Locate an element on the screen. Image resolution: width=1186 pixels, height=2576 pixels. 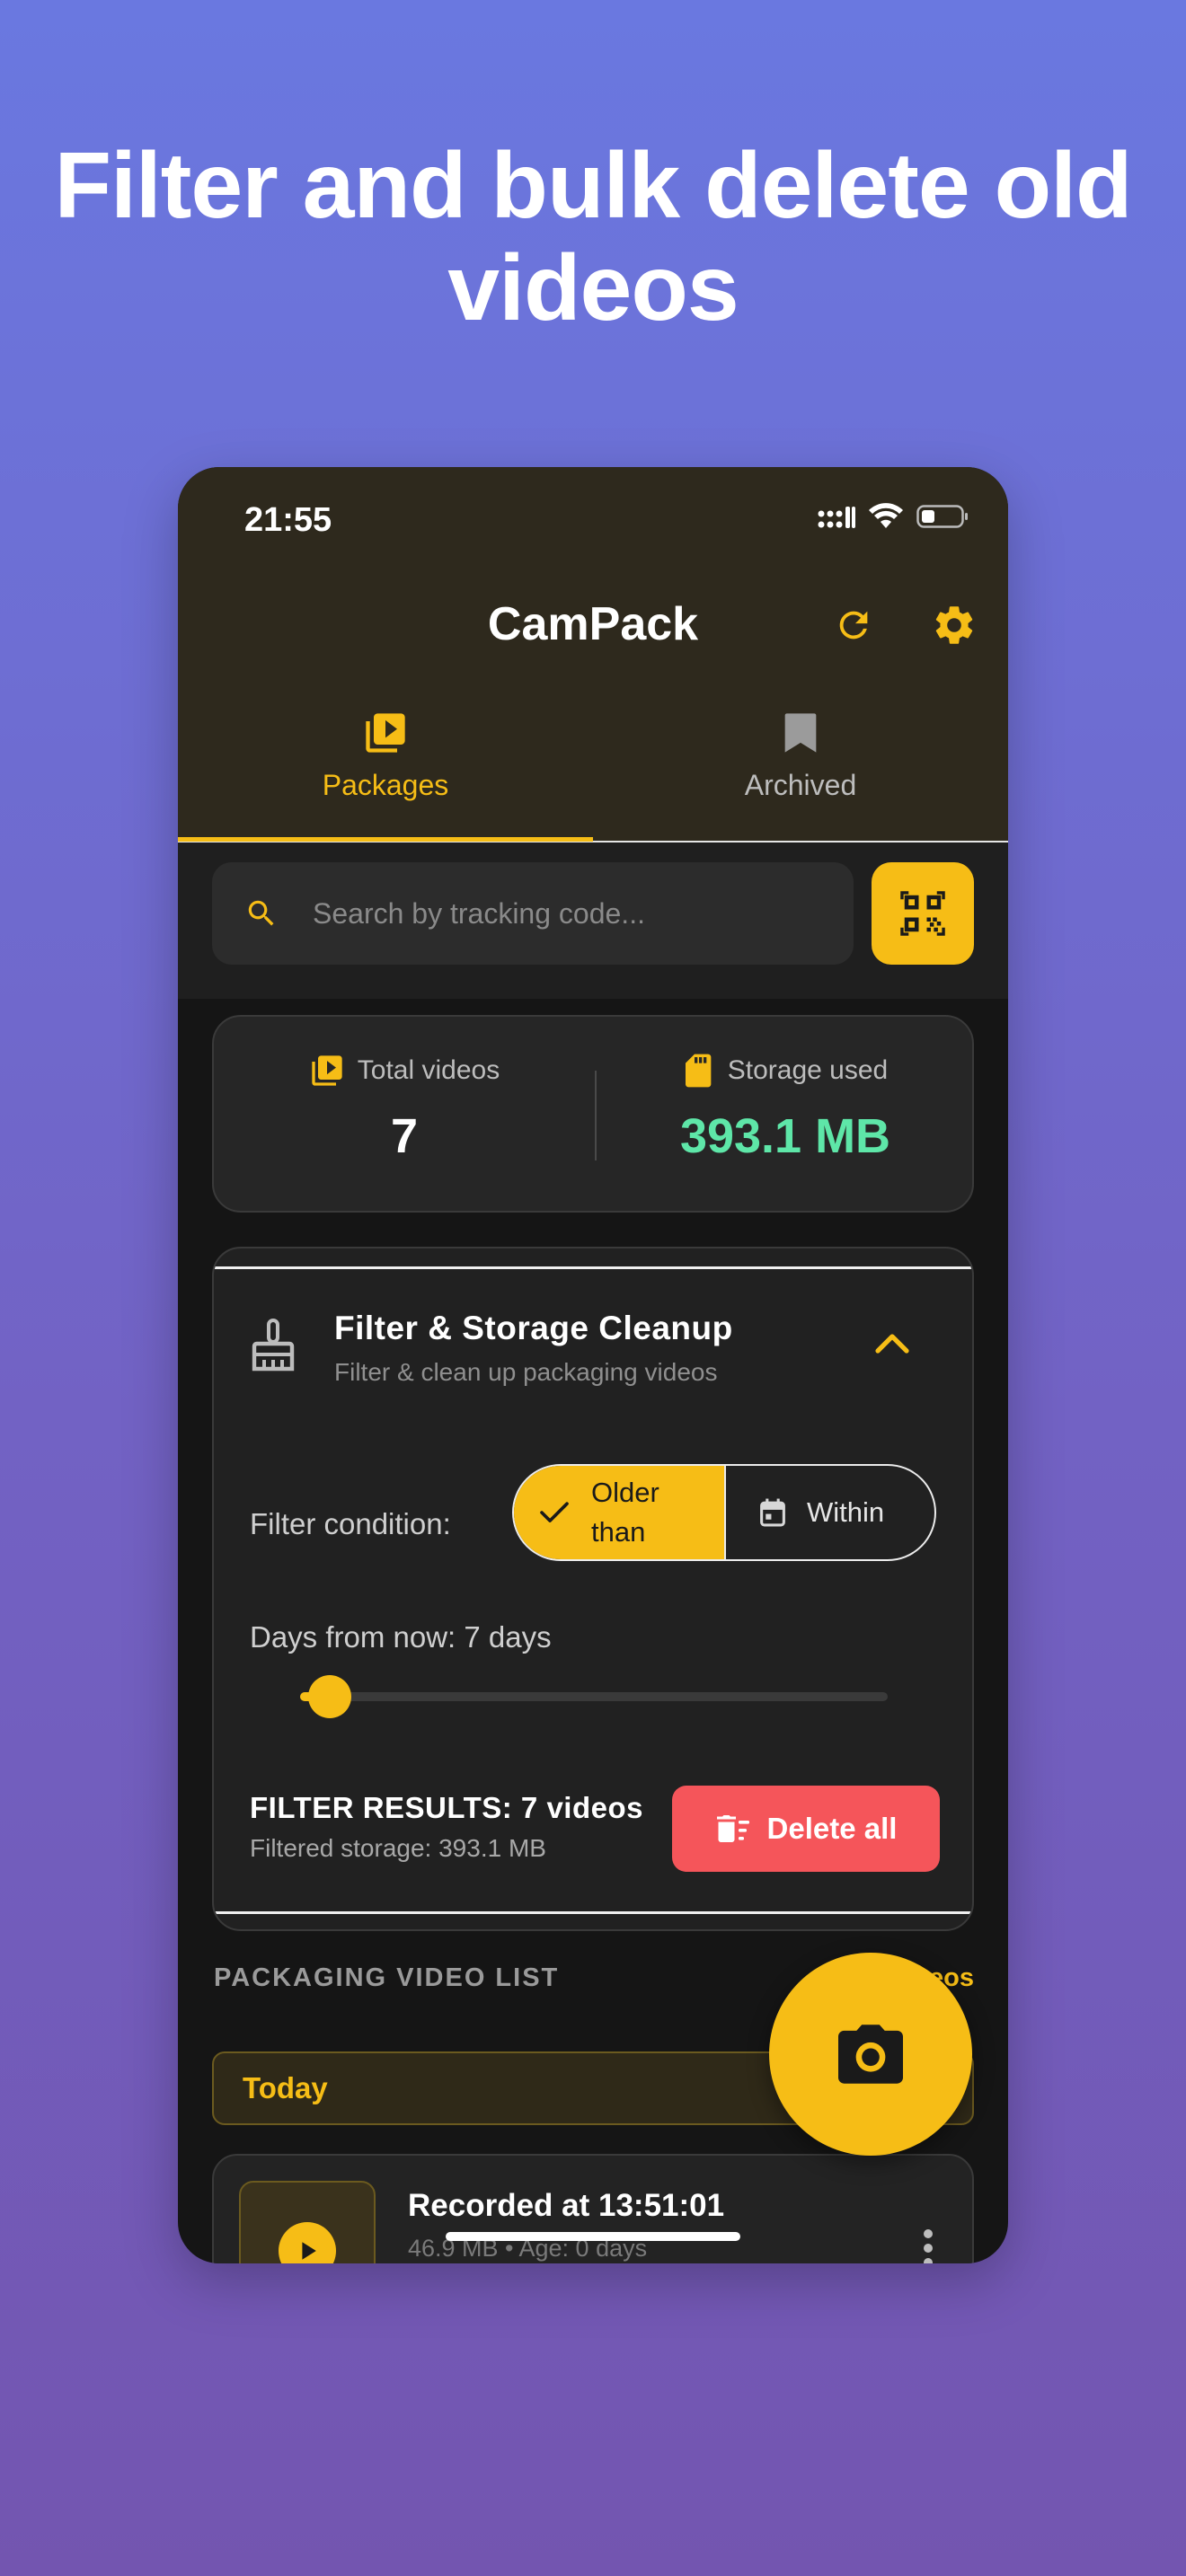
qr-code-icon is located at coordinates (922, 913).